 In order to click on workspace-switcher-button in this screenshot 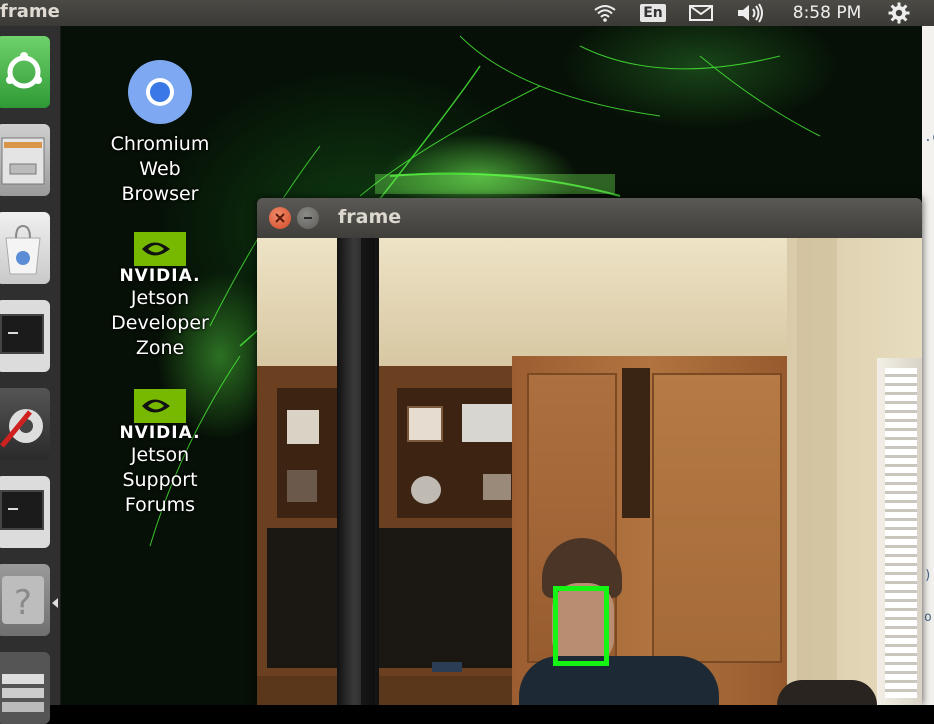, I will do `click(25, 688)`.